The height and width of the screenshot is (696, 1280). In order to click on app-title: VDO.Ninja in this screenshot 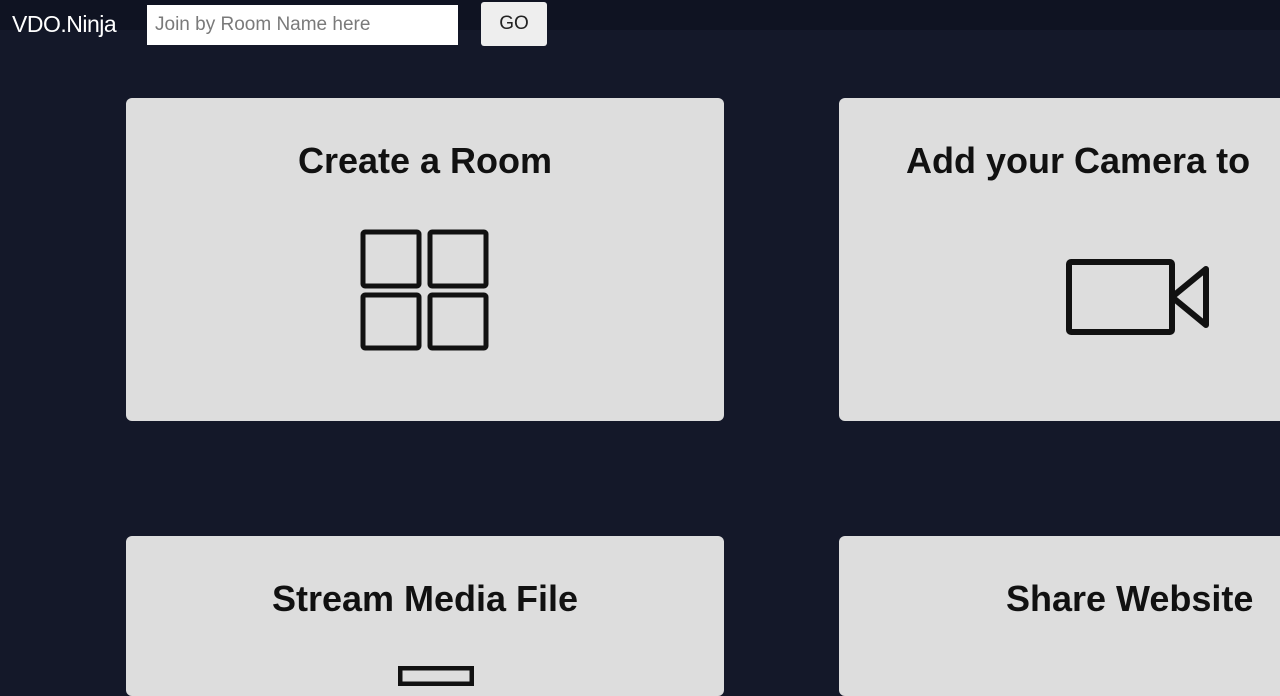, I will do `click(64, 24)`.